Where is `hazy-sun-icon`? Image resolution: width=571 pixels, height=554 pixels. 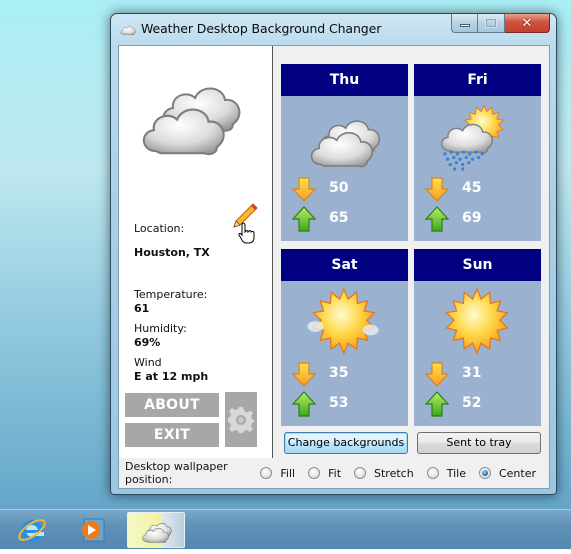 hazy-sun-icon is located at coordinates (343, 321).